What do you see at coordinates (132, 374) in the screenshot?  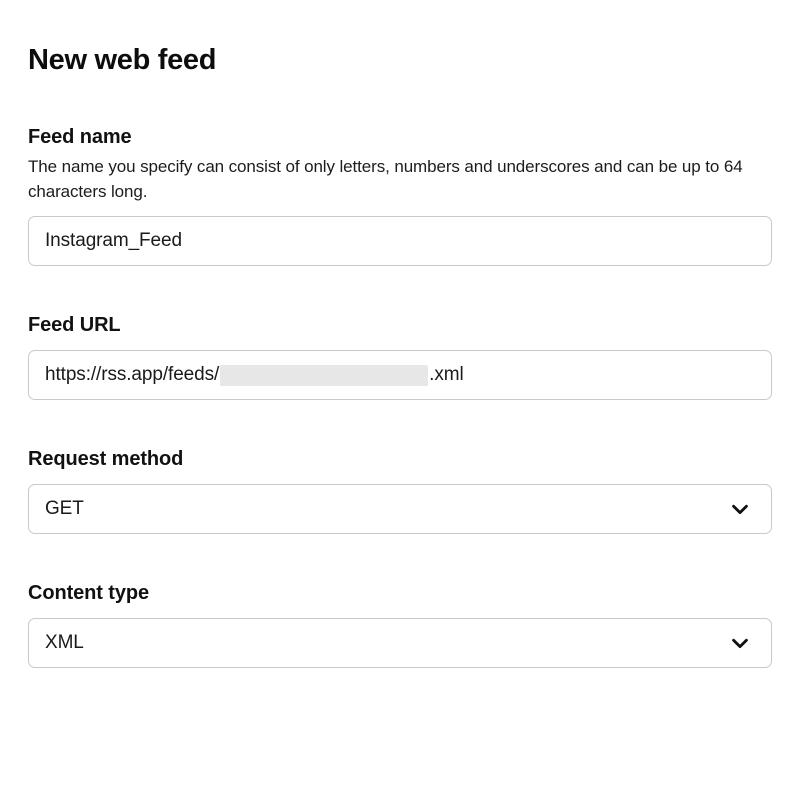 I see `feed-url-prefix: https://rss.app/feeds/` at bounding box center [132, 374].